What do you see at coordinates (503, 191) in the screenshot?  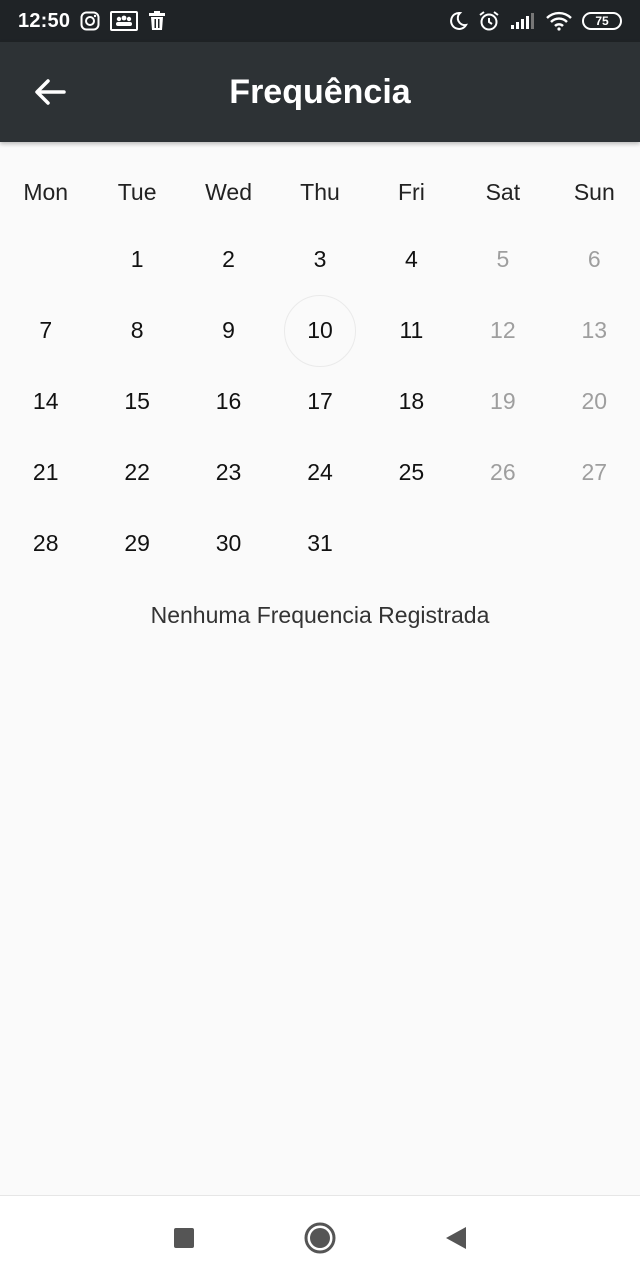 I see `weekday-label: Sat` at bounding box center [503, 191].